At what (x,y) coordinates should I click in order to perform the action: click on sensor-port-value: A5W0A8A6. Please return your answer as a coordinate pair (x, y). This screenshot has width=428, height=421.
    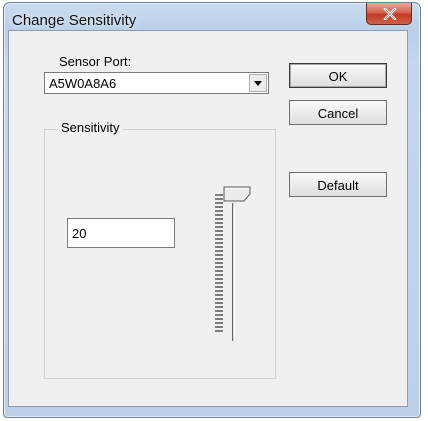
    Looking at the image, I should click on (83, 83).